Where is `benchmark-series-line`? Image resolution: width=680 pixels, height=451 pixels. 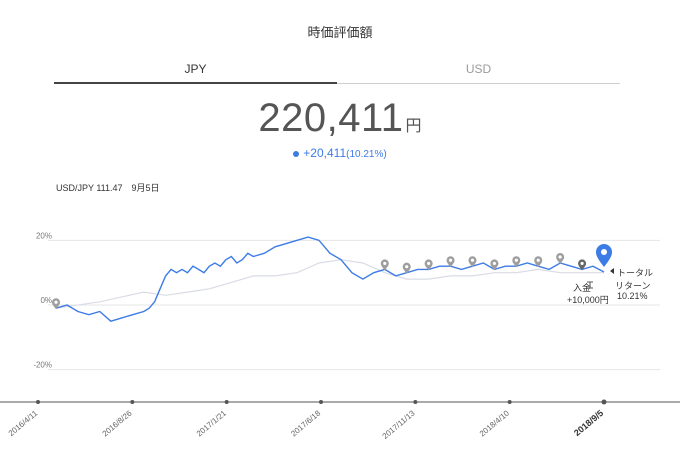 benchmark-series-line is located at coordinates (329, 284).